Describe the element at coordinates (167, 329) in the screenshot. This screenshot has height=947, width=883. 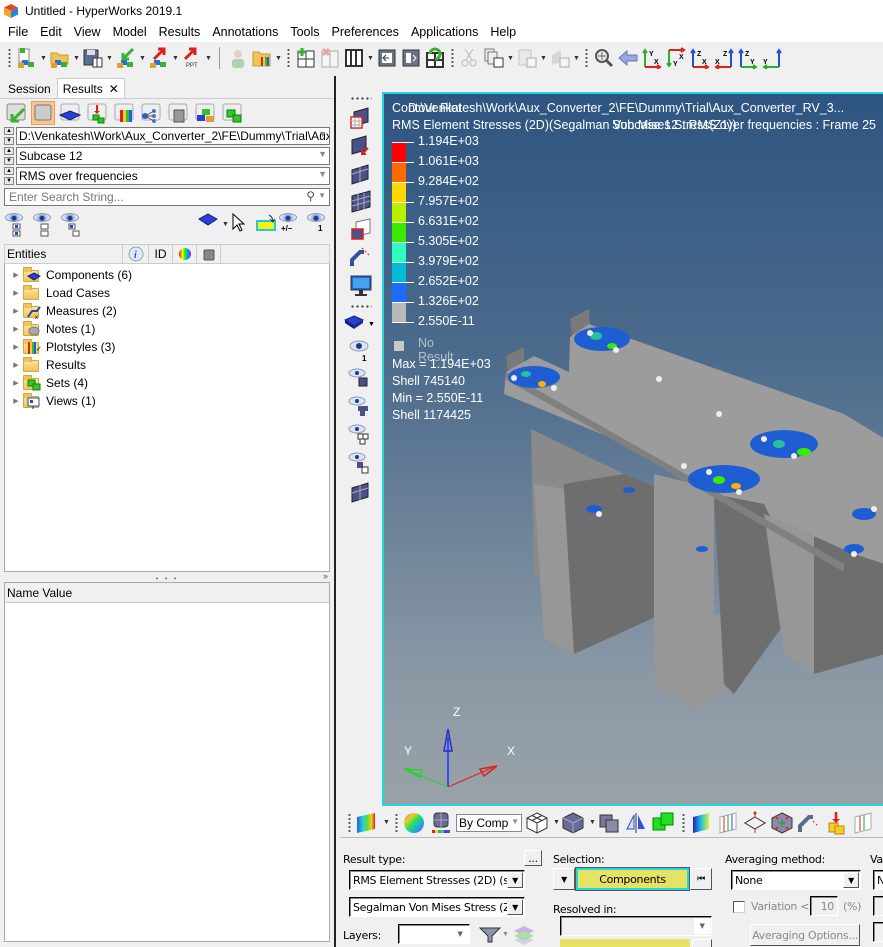
I see `tree-item-notes: ▶ Notes (1)` at that location.